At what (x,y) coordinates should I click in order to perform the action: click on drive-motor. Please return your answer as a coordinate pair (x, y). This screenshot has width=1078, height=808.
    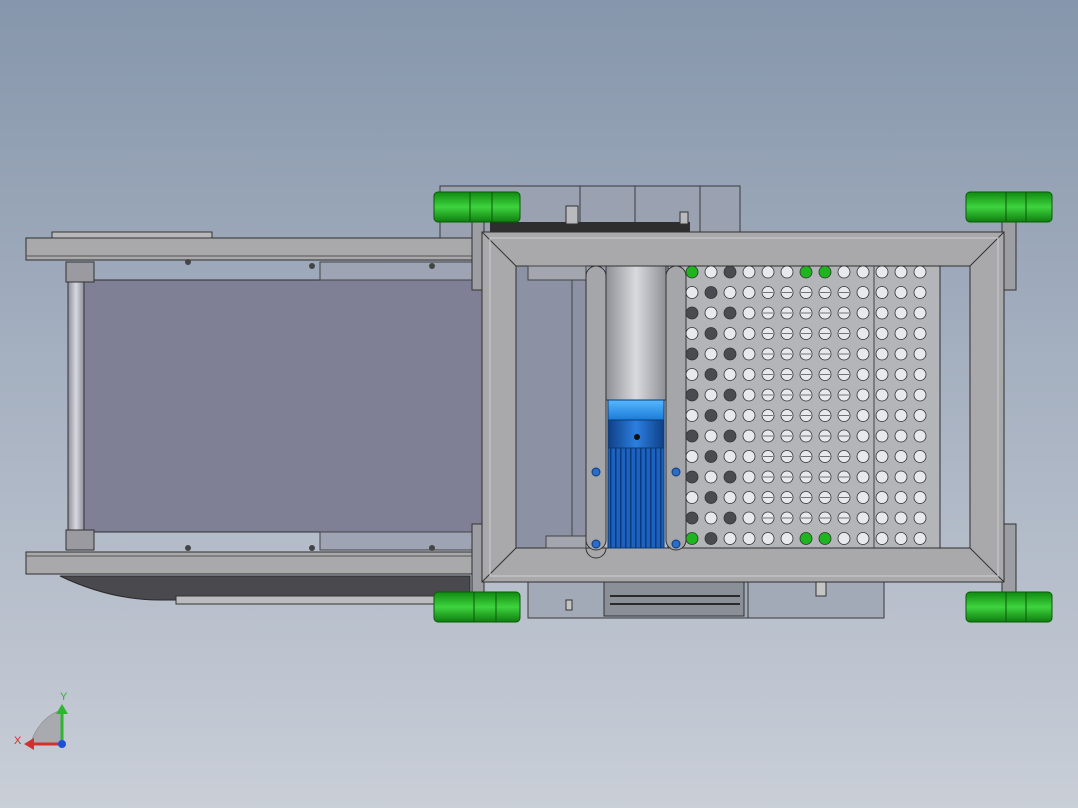
    Looking at the image, I should click on (636, 474).